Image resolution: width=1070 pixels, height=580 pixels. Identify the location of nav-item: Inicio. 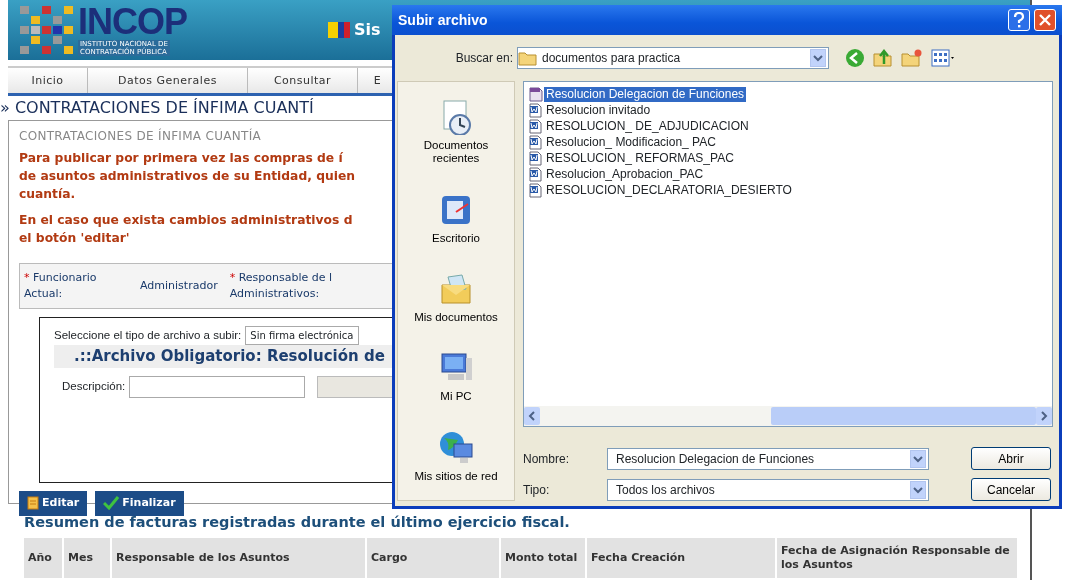
(48, 80).